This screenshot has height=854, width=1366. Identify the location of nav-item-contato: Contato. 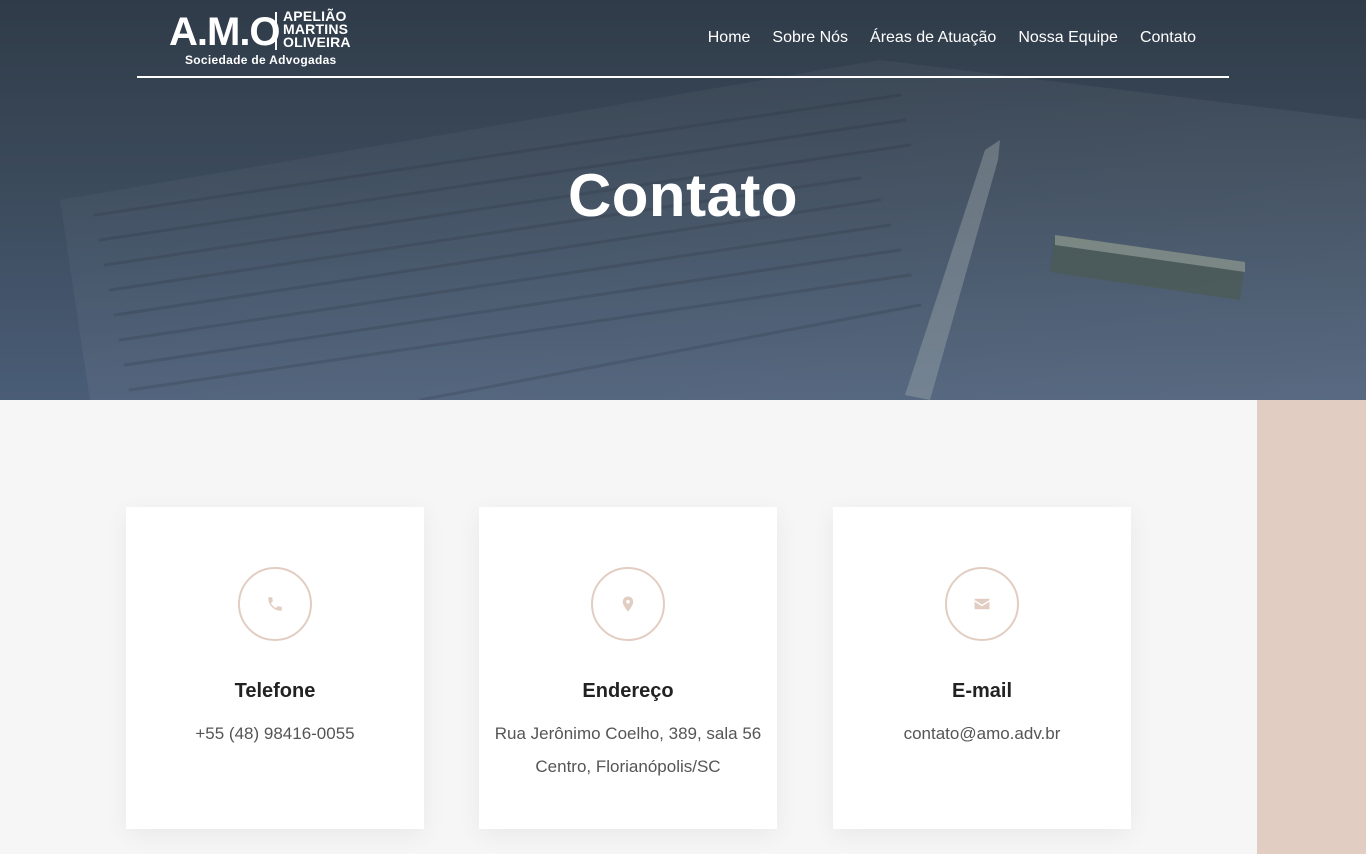
(1168, 38).